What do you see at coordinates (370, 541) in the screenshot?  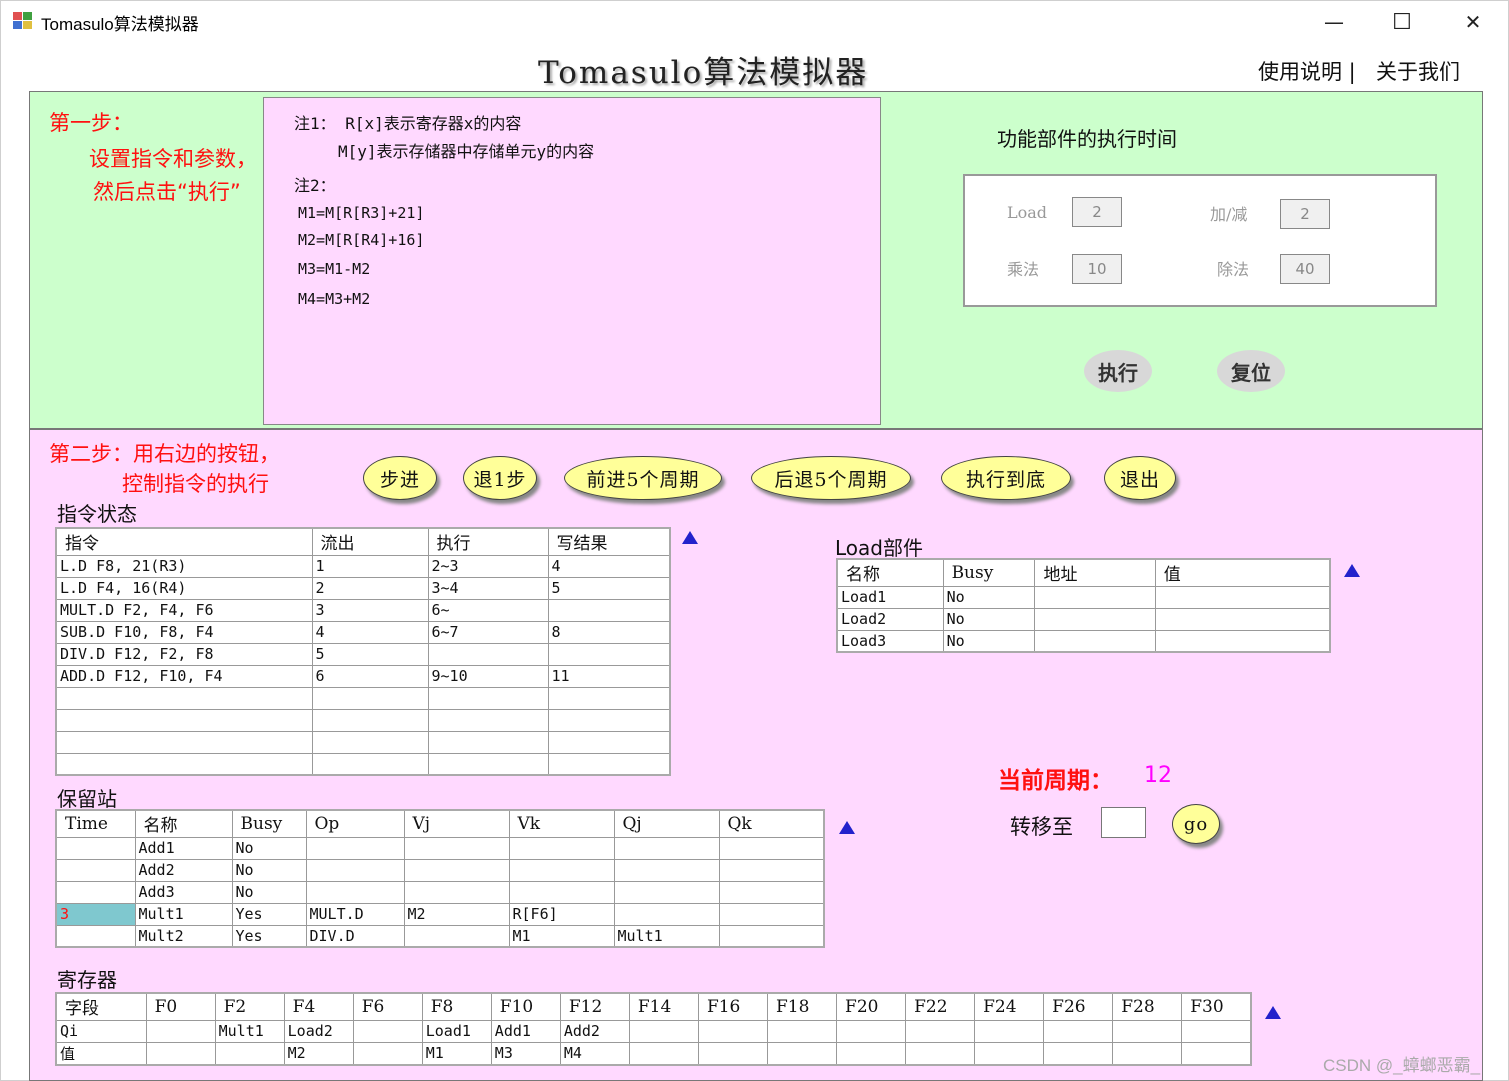 I see `instr-column-header: 流出` at bounding box center [370, 541].